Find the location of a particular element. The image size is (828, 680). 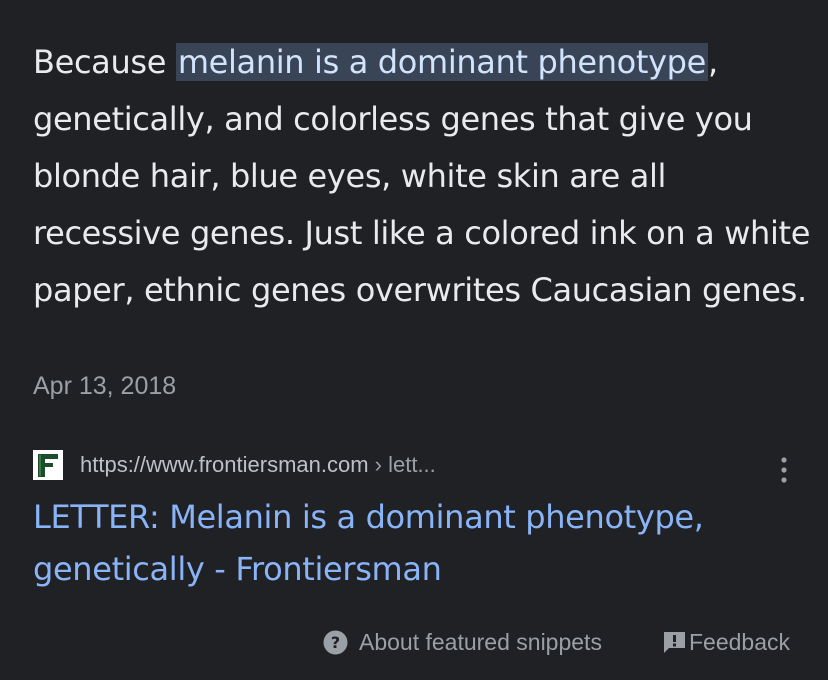

snippet-highlight: melanin is a dominant phenotype is located at coordinates (441, 62).